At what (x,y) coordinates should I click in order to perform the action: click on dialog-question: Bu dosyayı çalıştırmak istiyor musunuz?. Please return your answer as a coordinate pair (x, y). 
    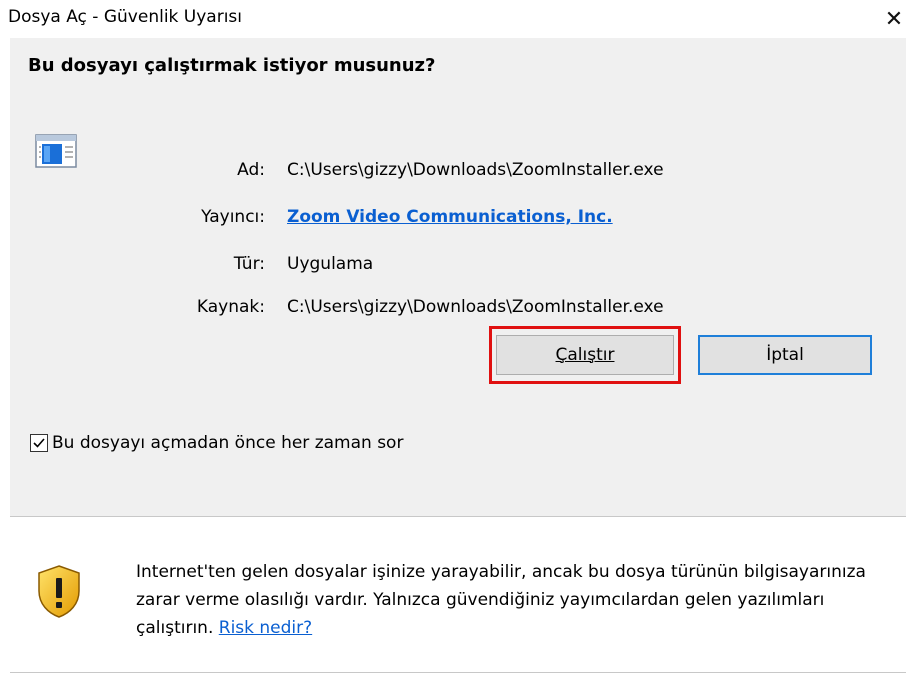
    Looking at the image, I should click on (232, 65).